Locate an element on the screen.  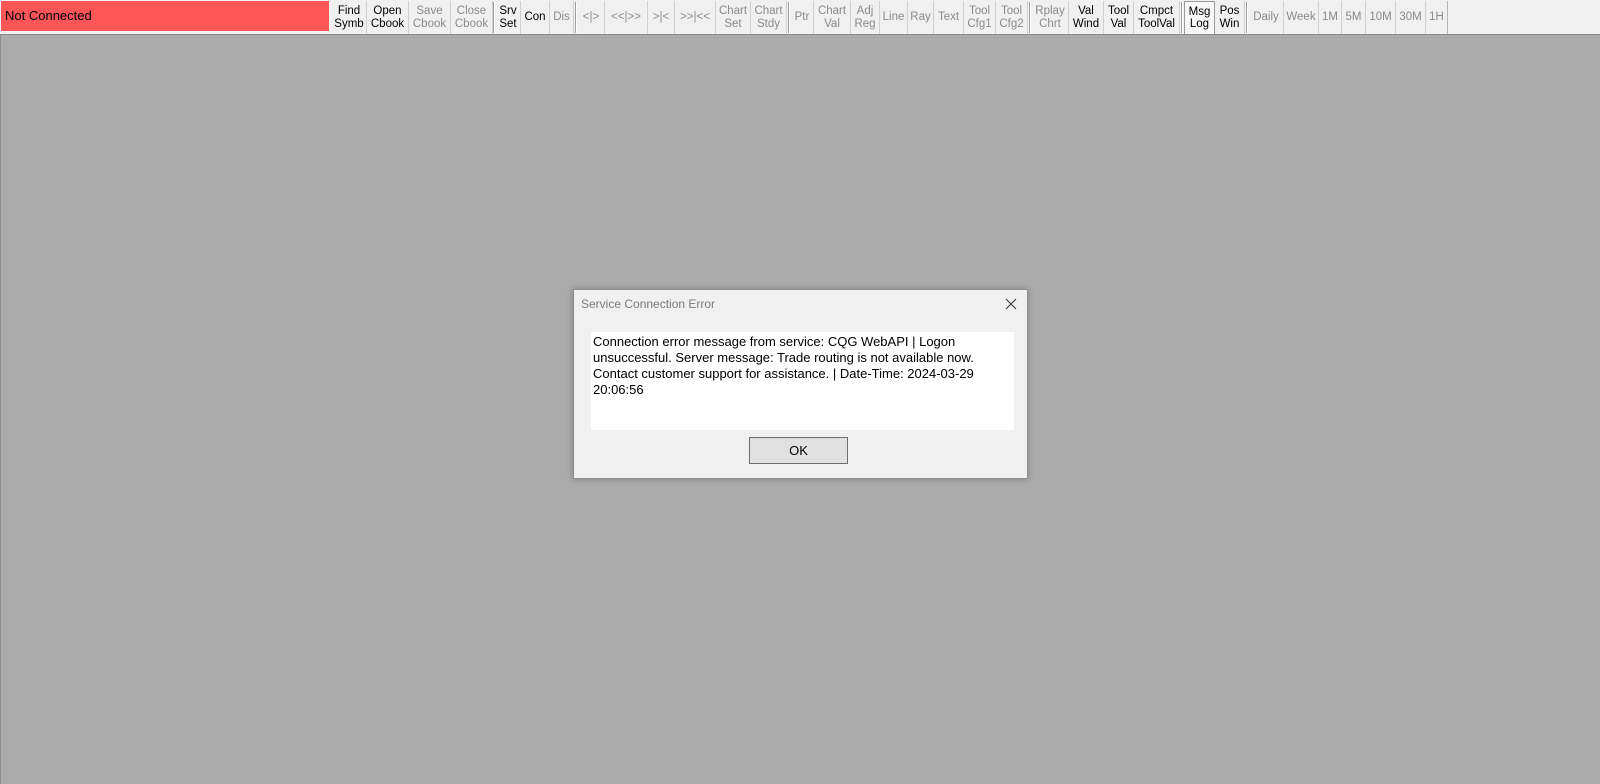
dialog-title: Service Connection Error is located at coordinates (648, 304).